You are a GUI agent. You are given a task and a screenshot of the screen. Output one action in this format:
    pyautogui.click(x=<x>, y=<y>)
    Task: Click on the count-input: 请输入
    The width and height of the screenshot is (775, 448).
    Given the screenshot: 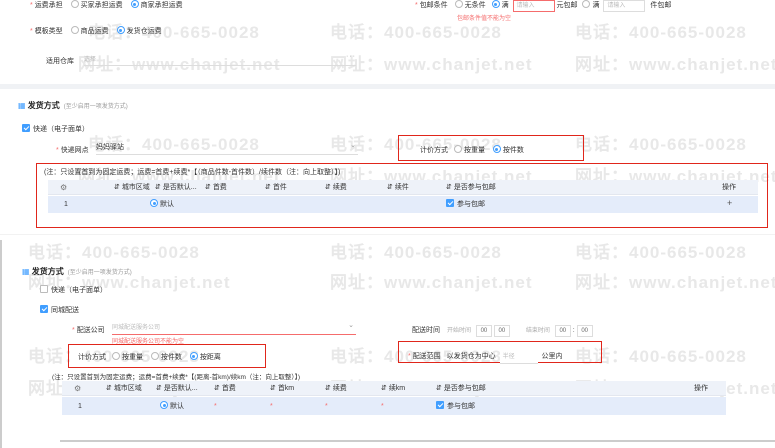 What is the action you would take?
    pyautogui.click(x=624, y=6)
    